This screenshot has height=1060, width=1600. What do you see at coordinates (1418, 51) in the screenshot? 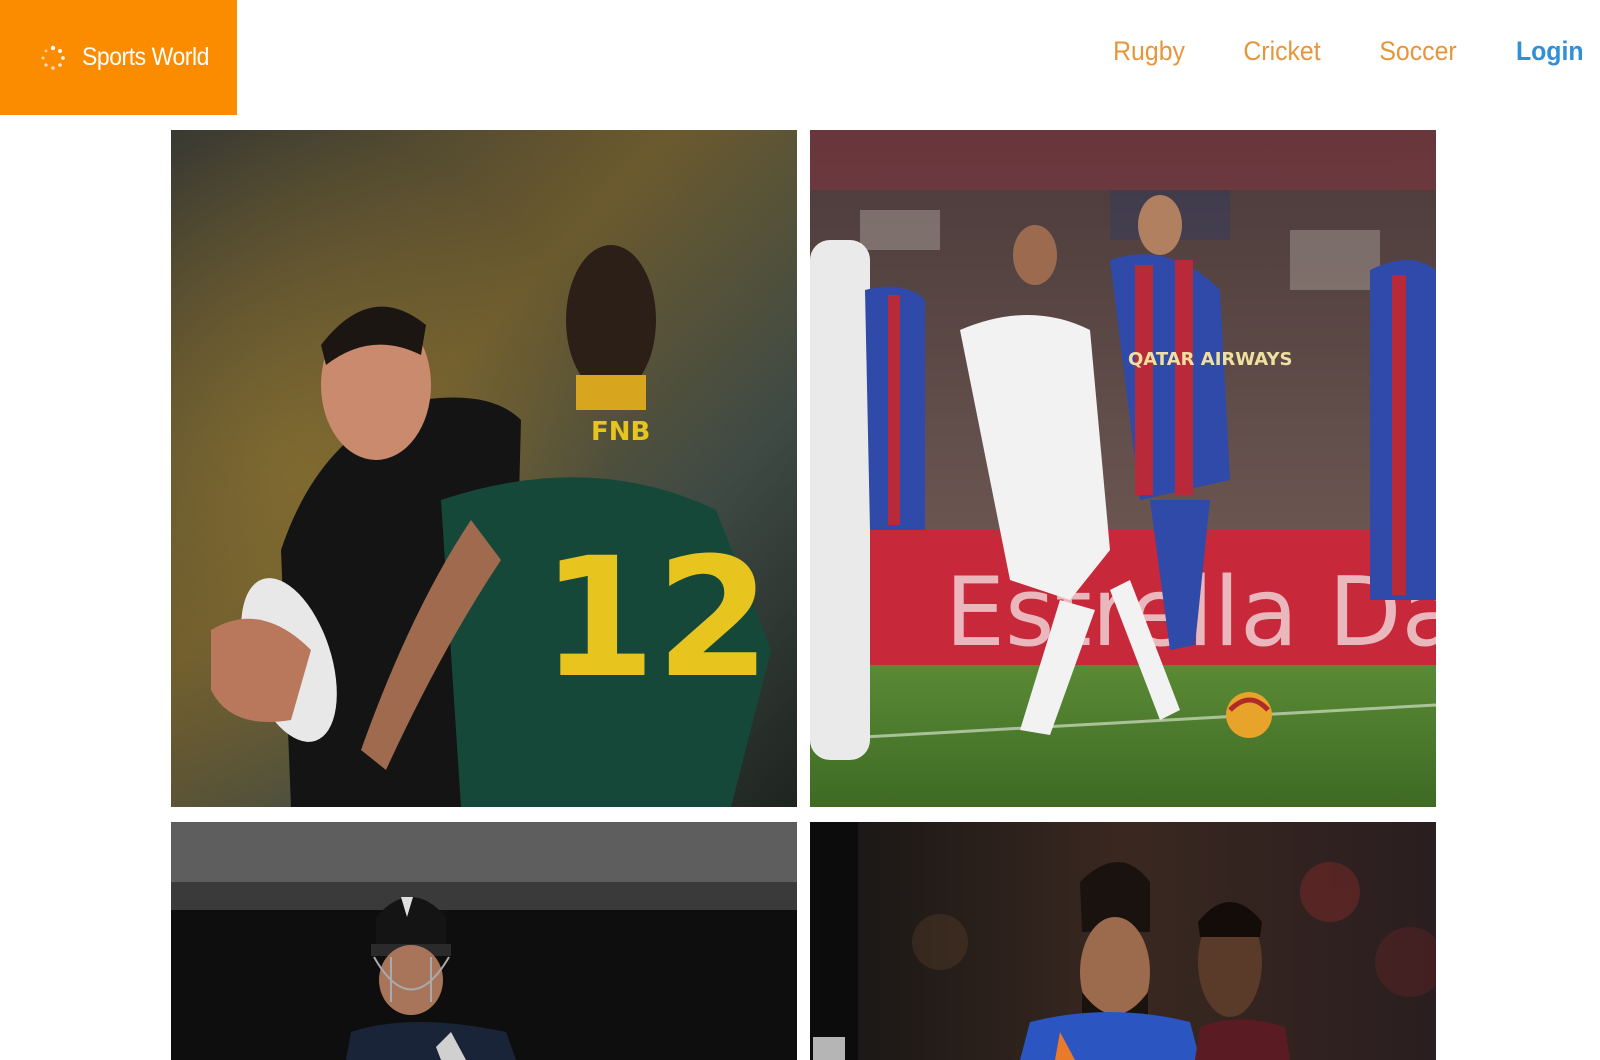
I see `nav-link-soccer: Soccer` at bounding box center [1418, 51].